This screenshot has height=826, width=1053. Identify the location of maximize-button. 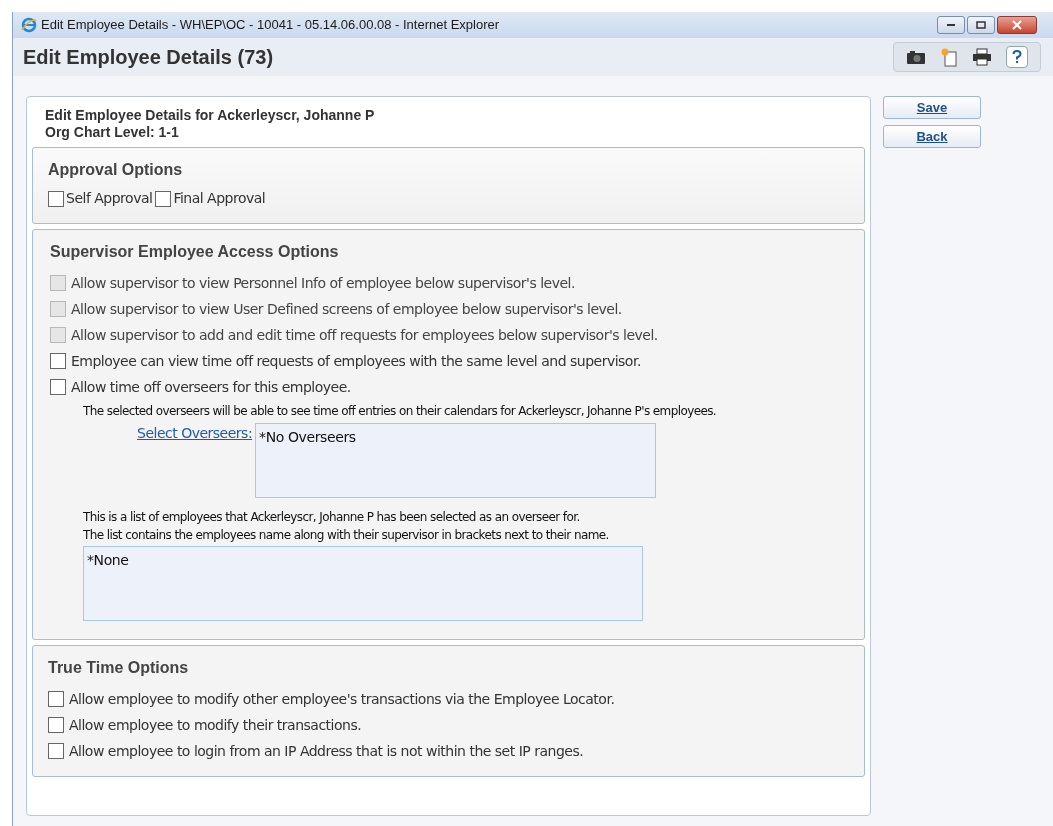
(981, 25).